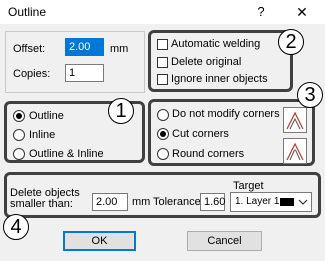  I want to click on layer-color-swatch, so click(287, 202).